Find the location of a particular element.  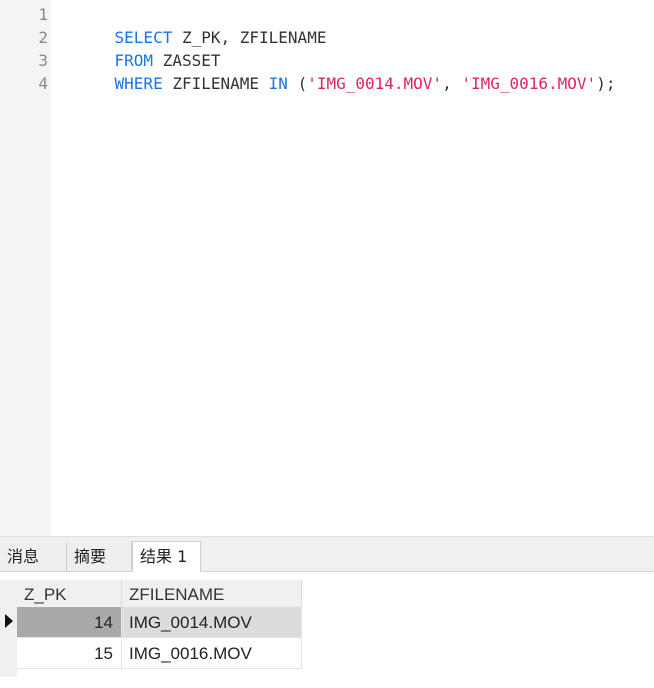

string-literal: 'IMG_0014.MOV' is located at coordinates (375, 83).